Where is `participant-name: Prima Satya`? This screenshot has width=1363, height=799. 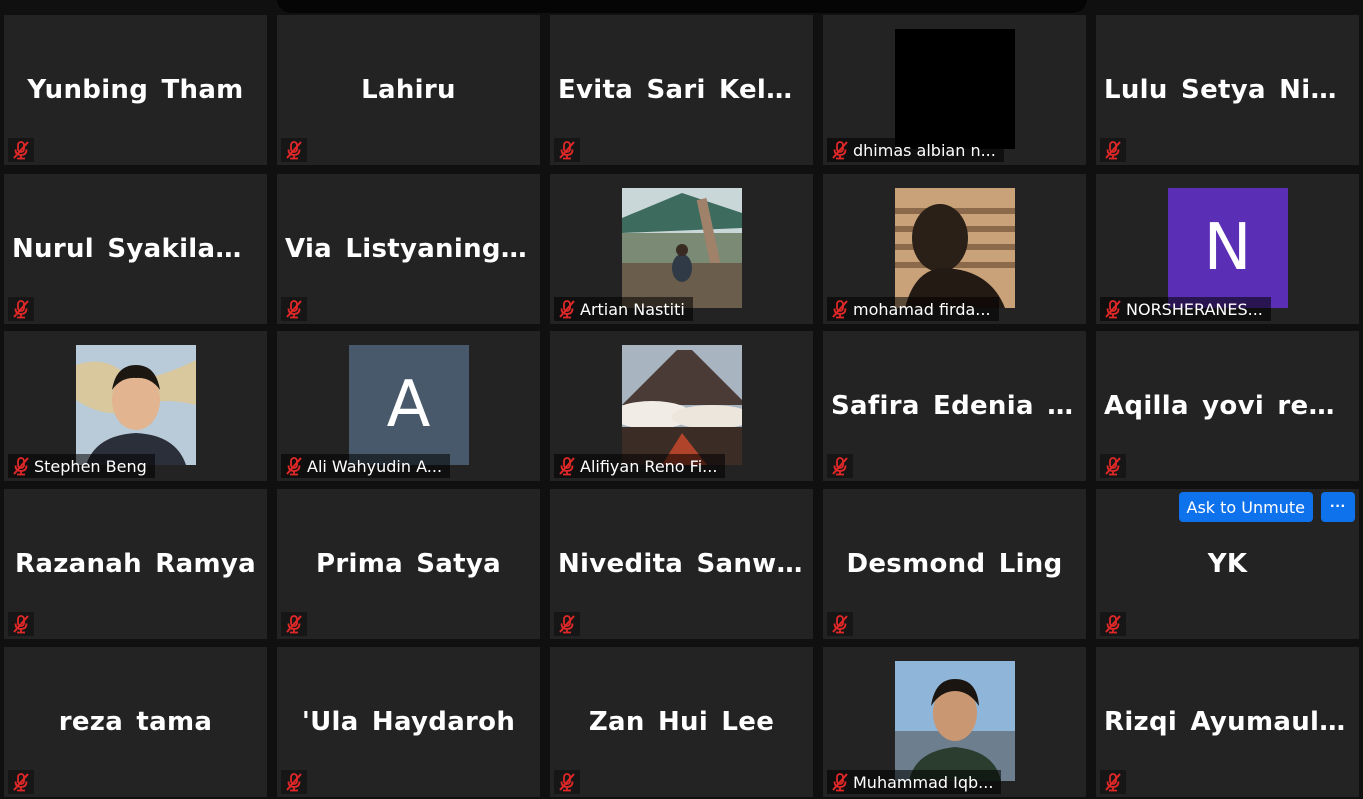 participant-name: Prima Satya is located at coordinates (408, 564).